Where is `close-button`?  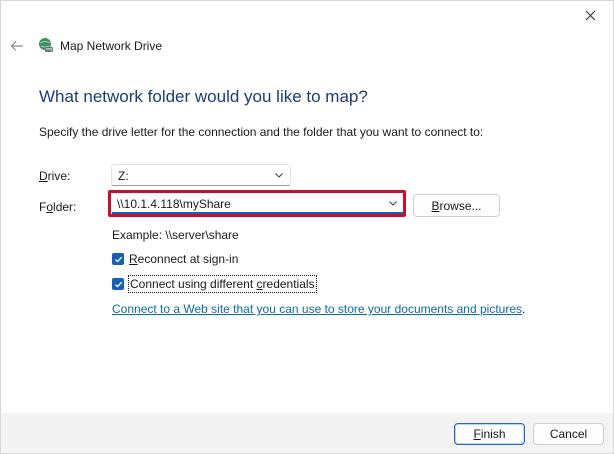
close-button is located at coordinates (590, 15).